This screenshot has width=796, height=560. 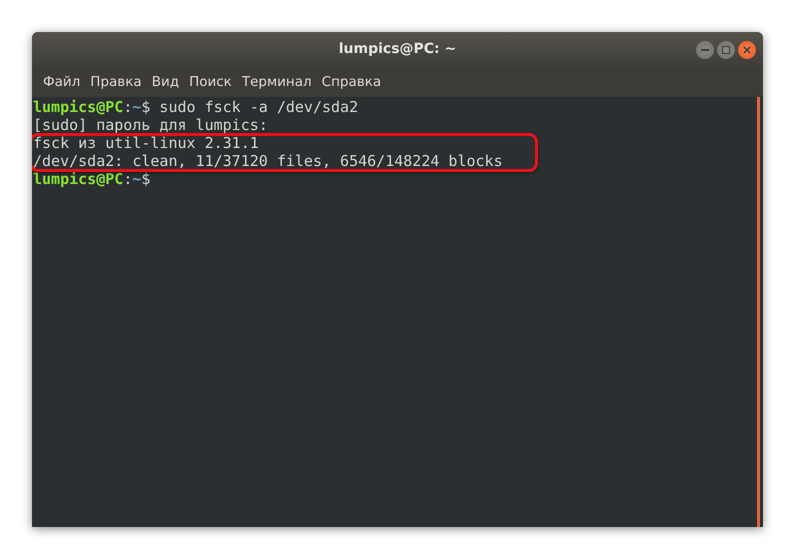 What do you see at coordinates (276, 82) in the screenshot?
I see `menu-item: Терминал` at bounding box center [276, 82].